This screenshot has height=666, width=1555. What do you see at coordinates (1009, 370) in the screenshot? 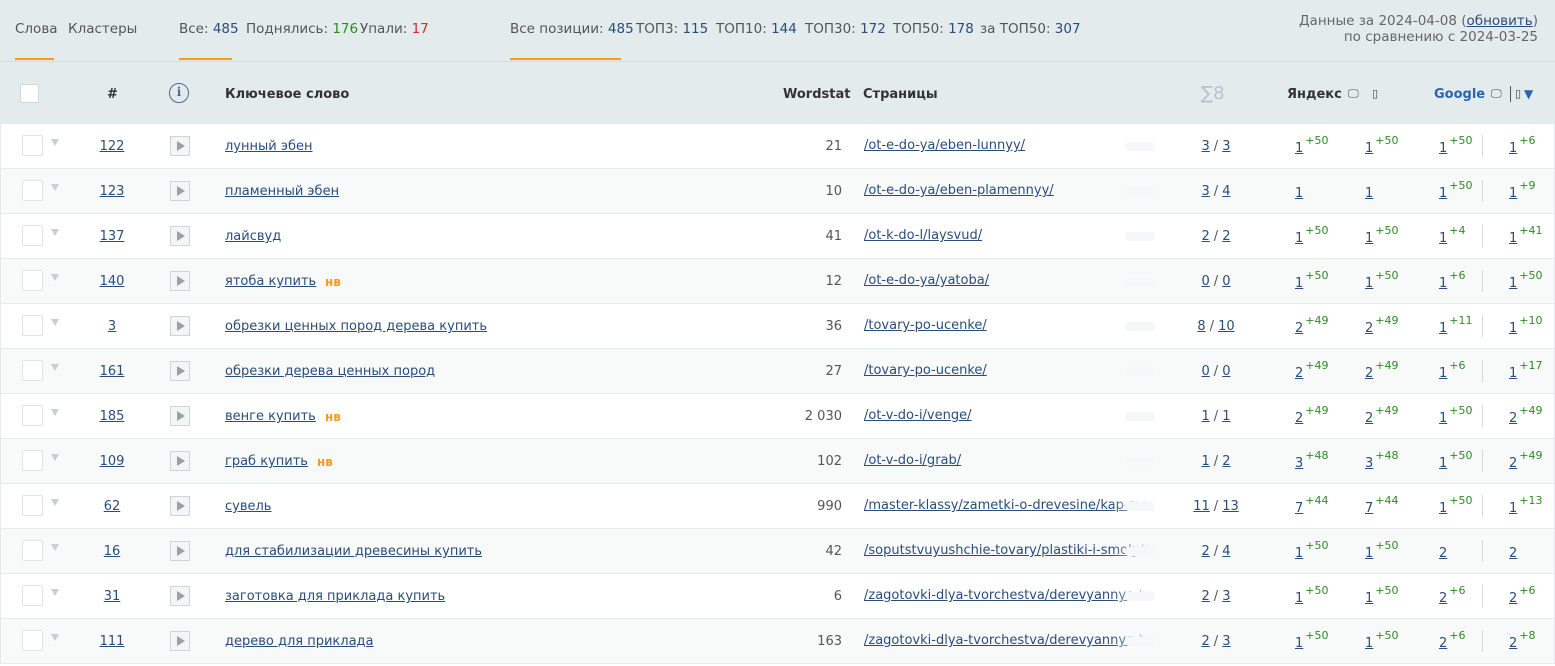
I see `page-link: /tovary-po-ucenke/` at bounding box center [1009, 370].